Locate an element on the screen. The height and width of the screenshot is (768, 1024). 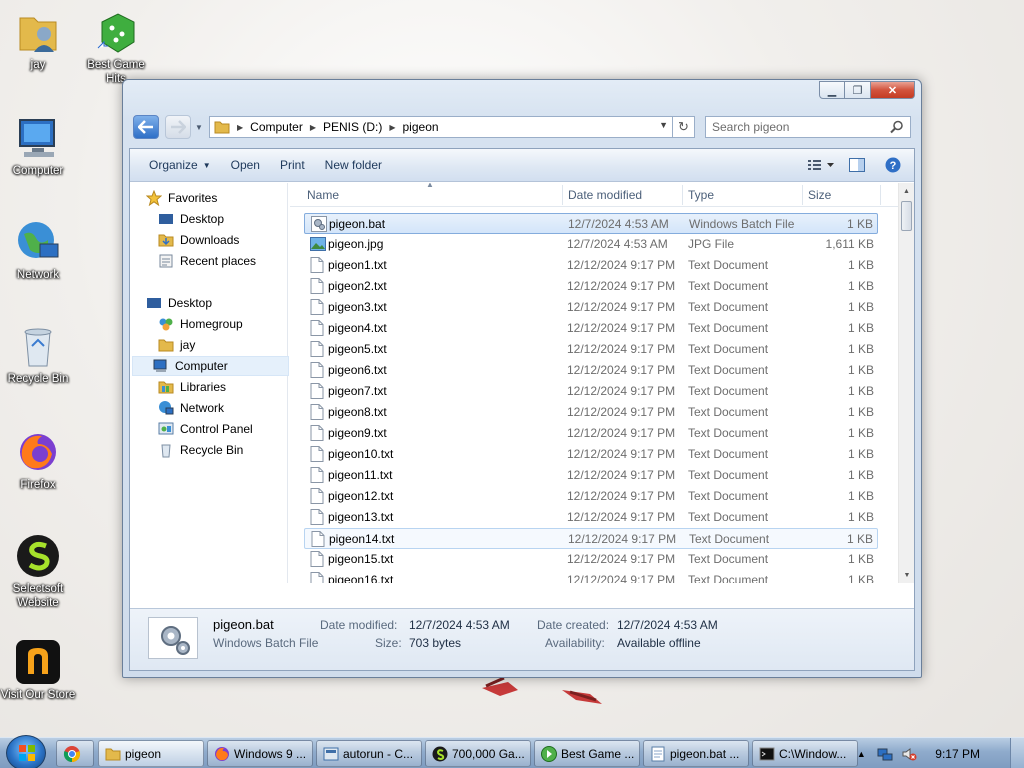
breadcrumb-computer: Computer is located at coordinates (276, 127).